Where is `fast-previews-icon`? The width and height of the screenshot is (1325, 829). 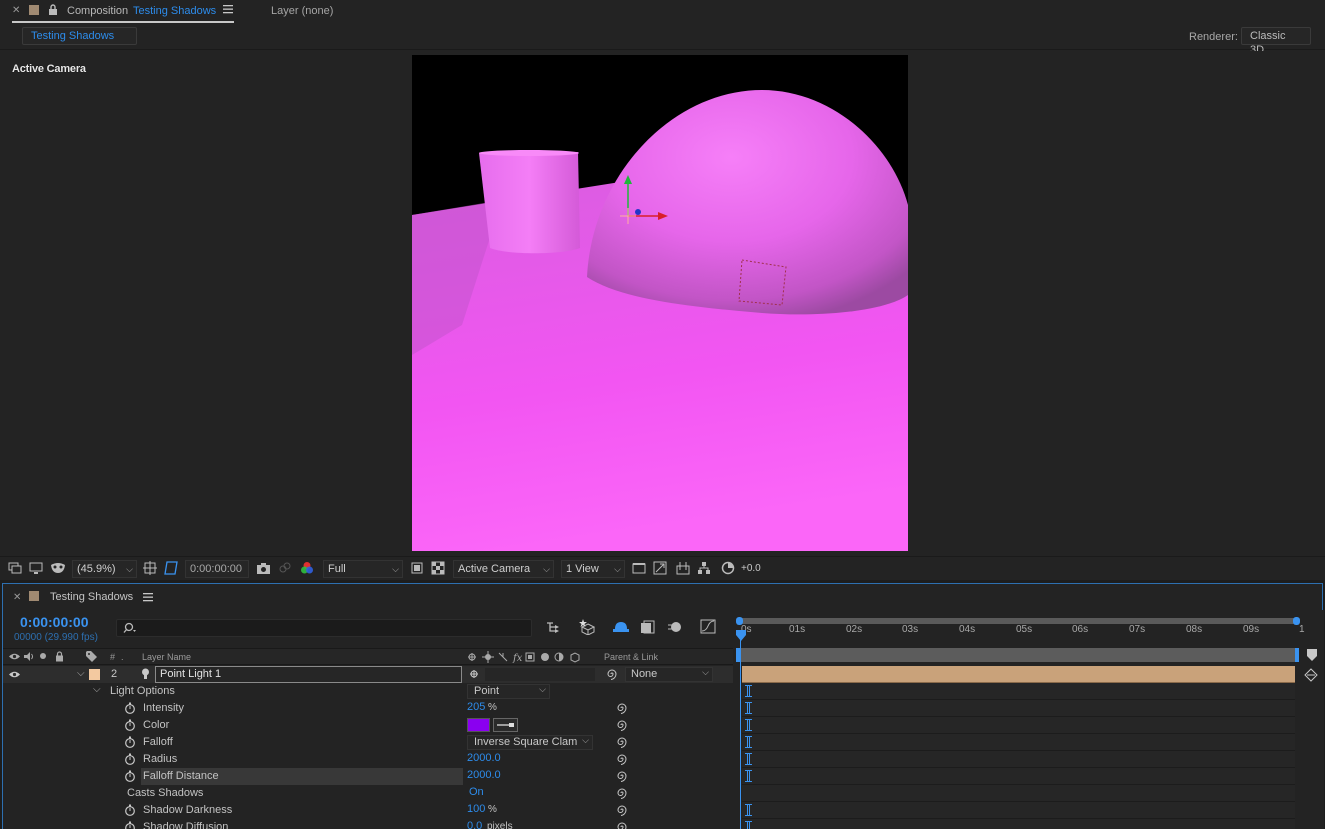 fast-previews-icon is located at coordinates (418, 569).